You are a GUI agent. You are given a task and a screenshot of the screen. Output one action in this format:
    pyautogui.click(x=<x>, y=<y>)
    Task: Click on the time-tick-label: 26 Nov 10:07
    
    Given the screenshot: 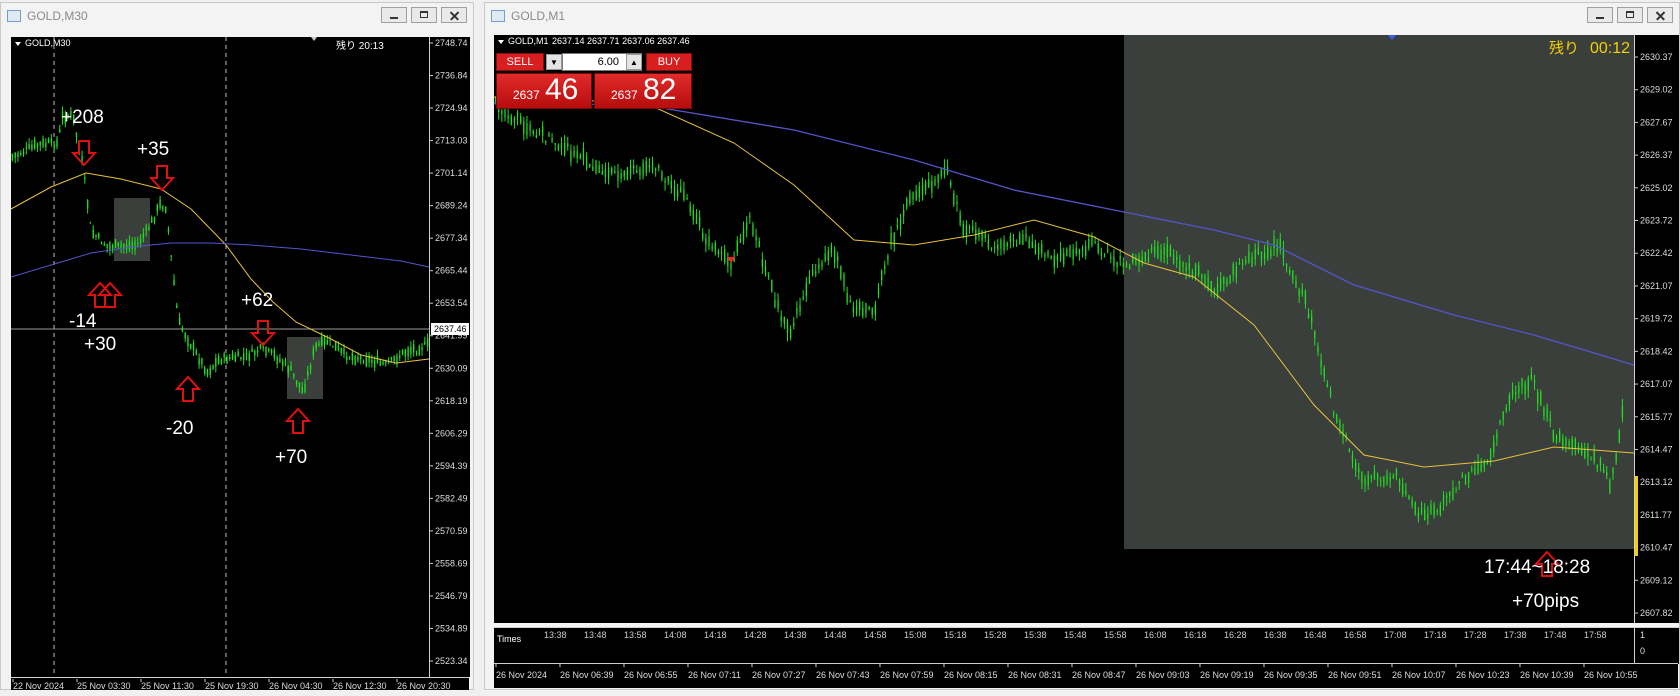 What is the action you would take?
    pyautogui.click(x=1419, y=675)
    